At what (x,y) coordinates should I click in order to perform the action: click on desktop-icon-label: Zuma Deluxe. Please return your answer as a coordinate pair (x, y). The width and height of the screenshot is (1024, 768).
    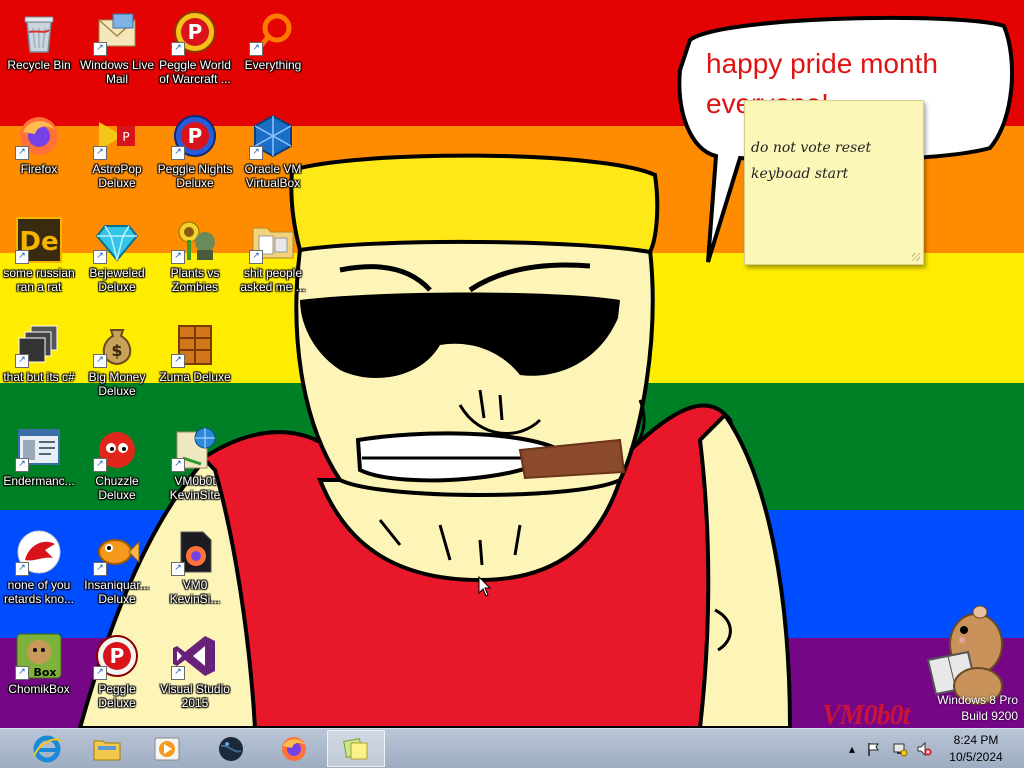
    Looking at the image, I should click on (195, 377).